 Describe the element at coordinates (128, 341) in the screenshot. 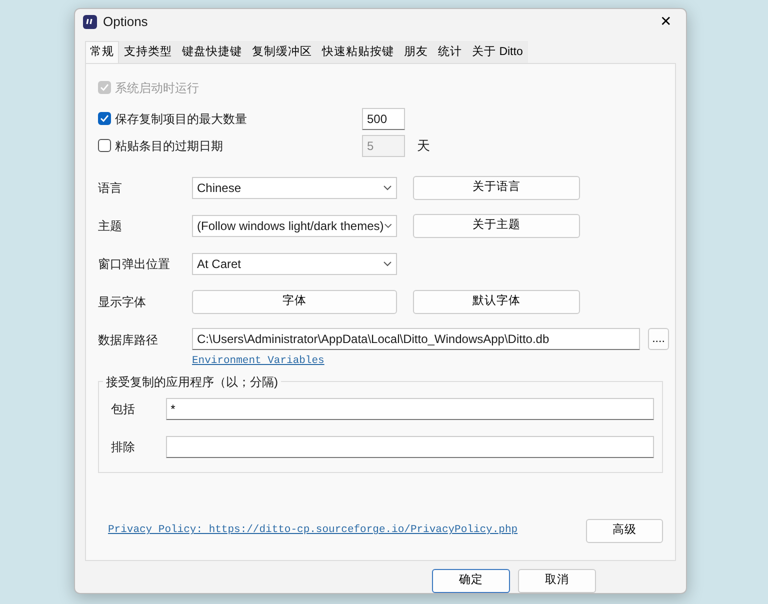

I see `setting-label: 数据库路径` at that location.